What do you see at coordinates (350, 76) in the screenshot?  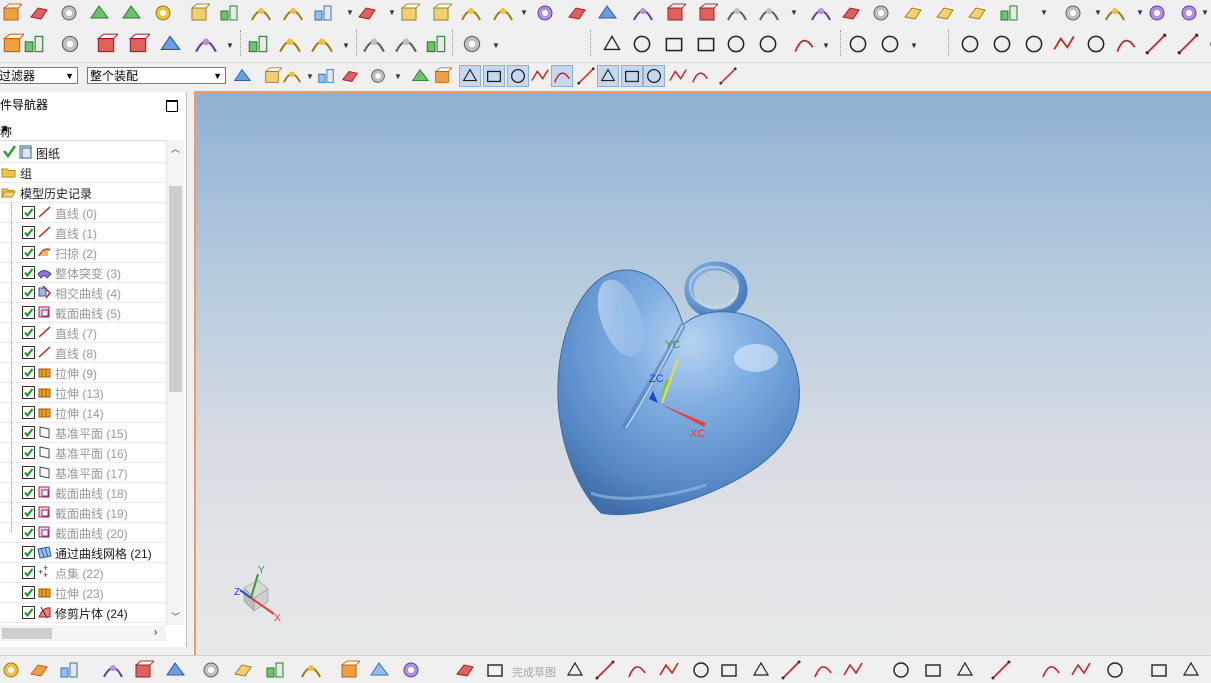 I see `control-snap-icon` at bounding box center [350, 76].